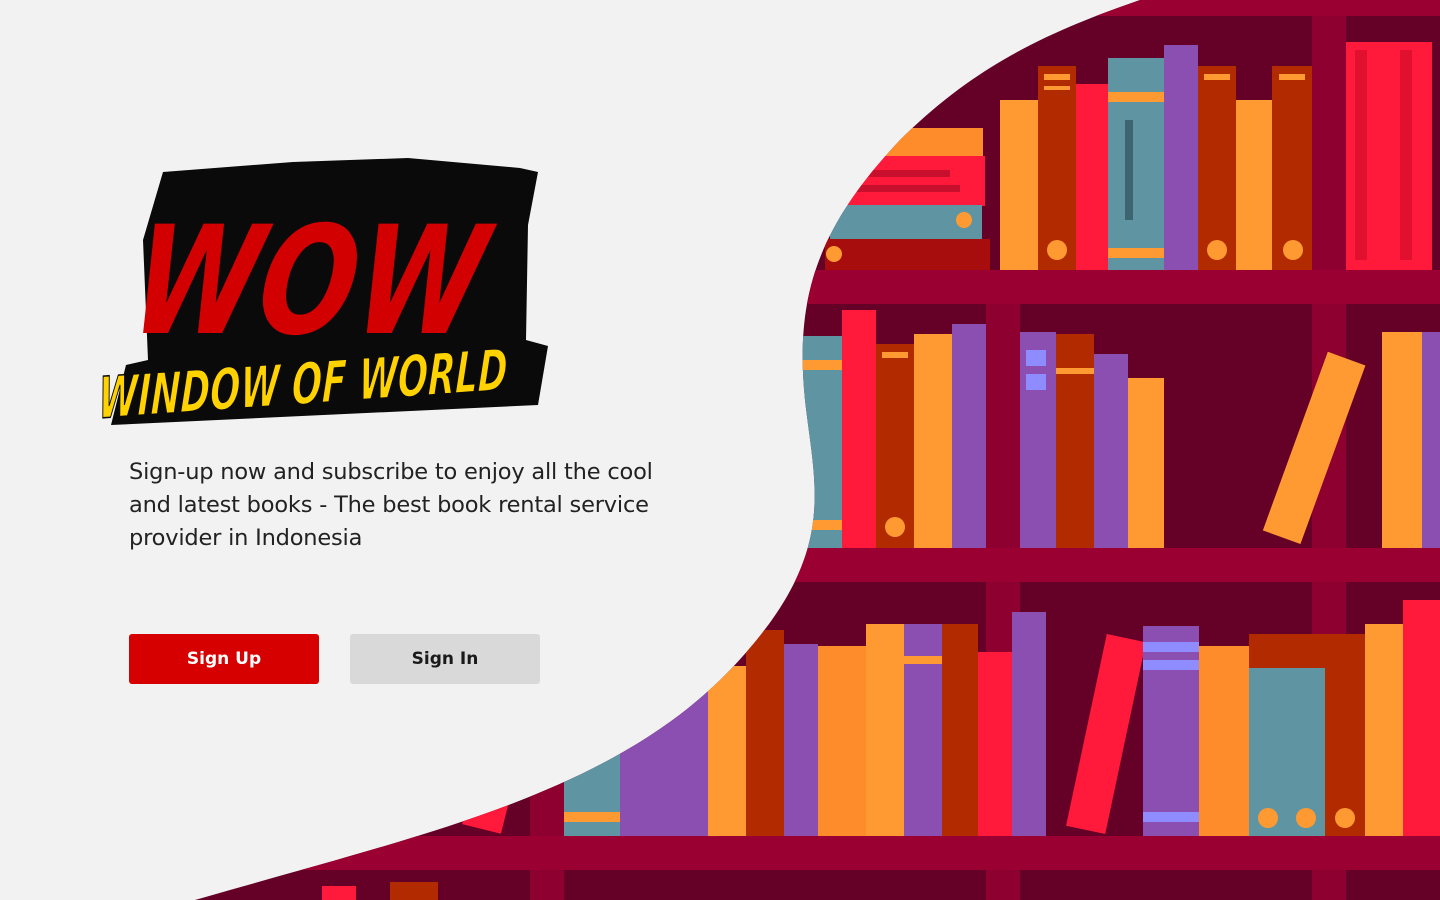  I want to click on wow-logo: WOW WINDOW OF WORLD, so click(337, 292).